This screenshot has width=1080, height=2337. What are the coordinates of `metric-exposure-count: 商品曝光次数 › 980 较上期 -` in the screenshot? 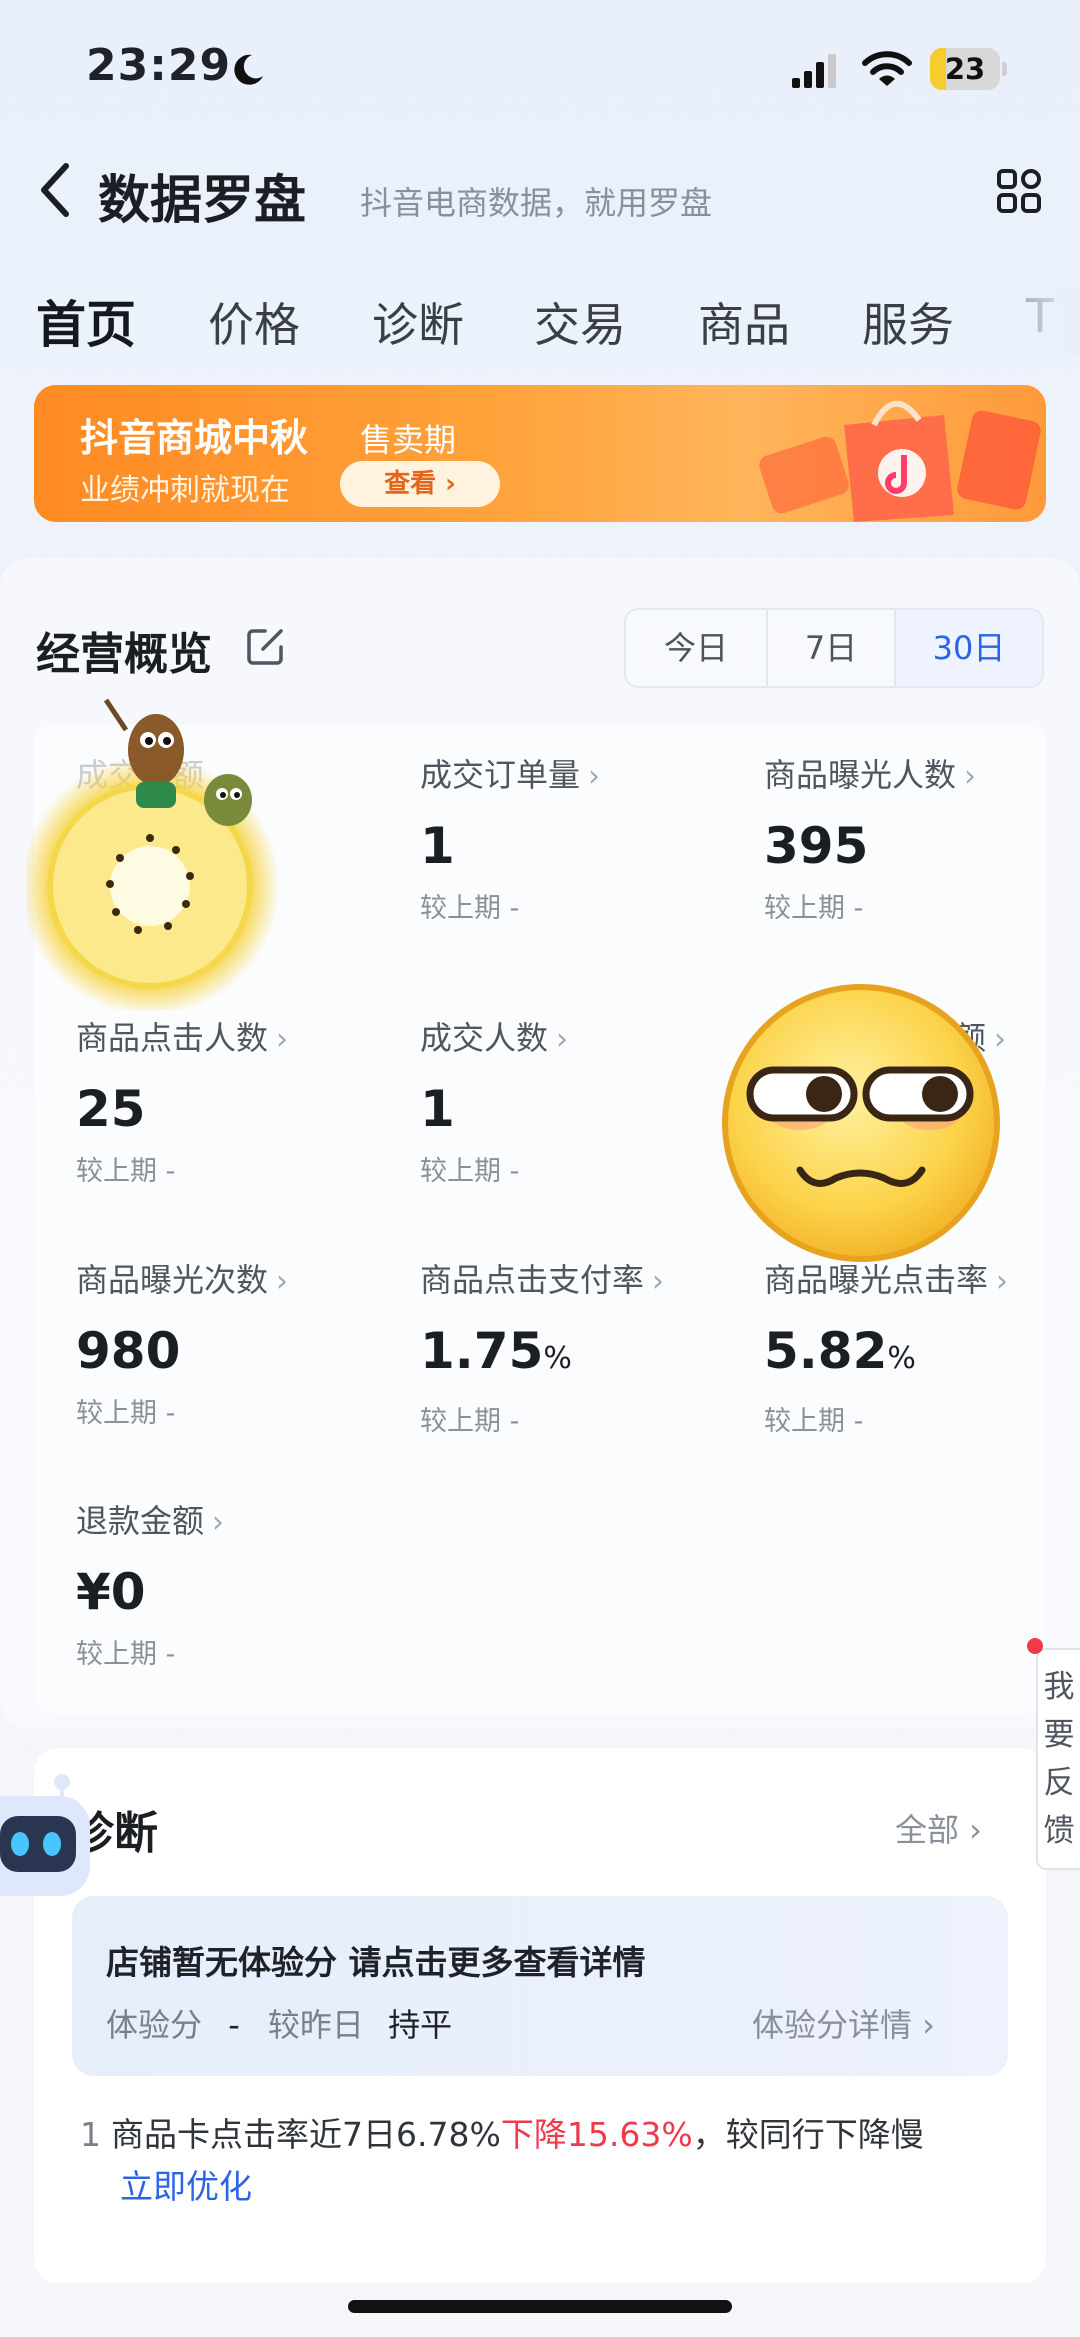 It's located at (241, 1342).